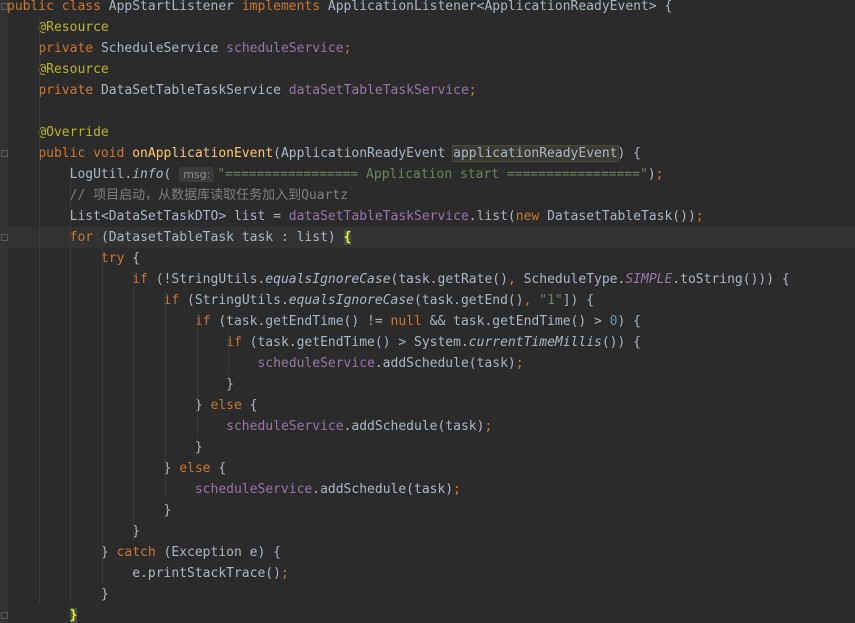 The image size is (855, 623). Describe the element at coordinates (629, 321) in the screenshot. I see `code-token: ) {` at that location.